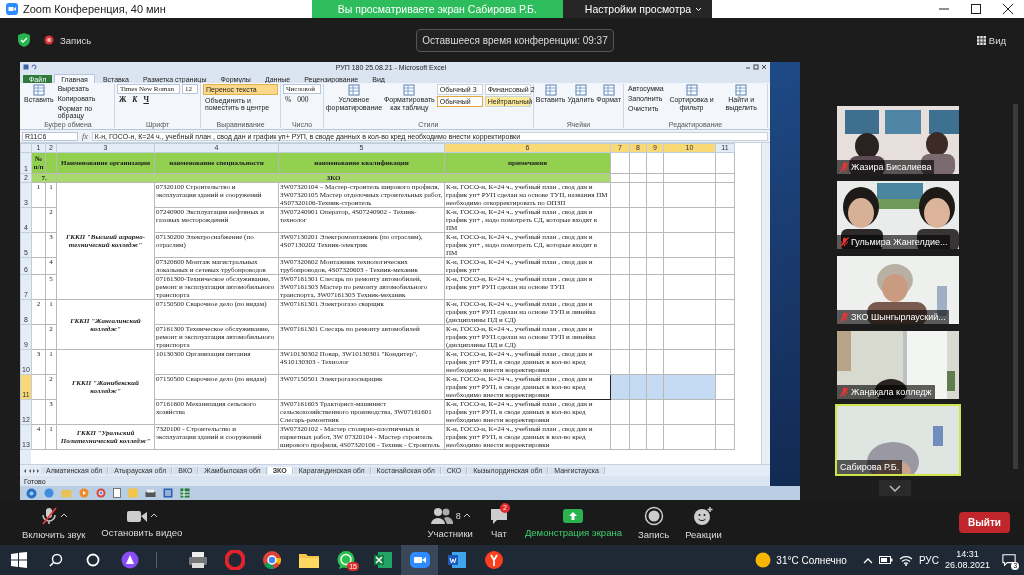  I want to click on more-button, so click(895, 488).